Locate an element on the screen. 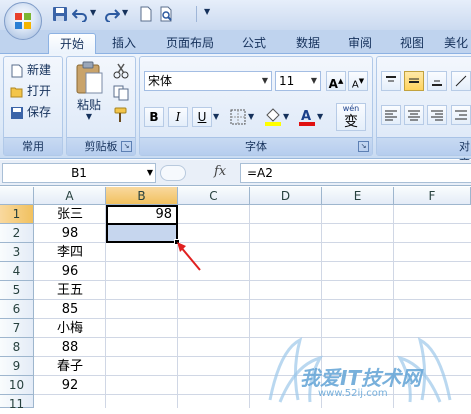  undo-icon is located at coordinates (80, 14).